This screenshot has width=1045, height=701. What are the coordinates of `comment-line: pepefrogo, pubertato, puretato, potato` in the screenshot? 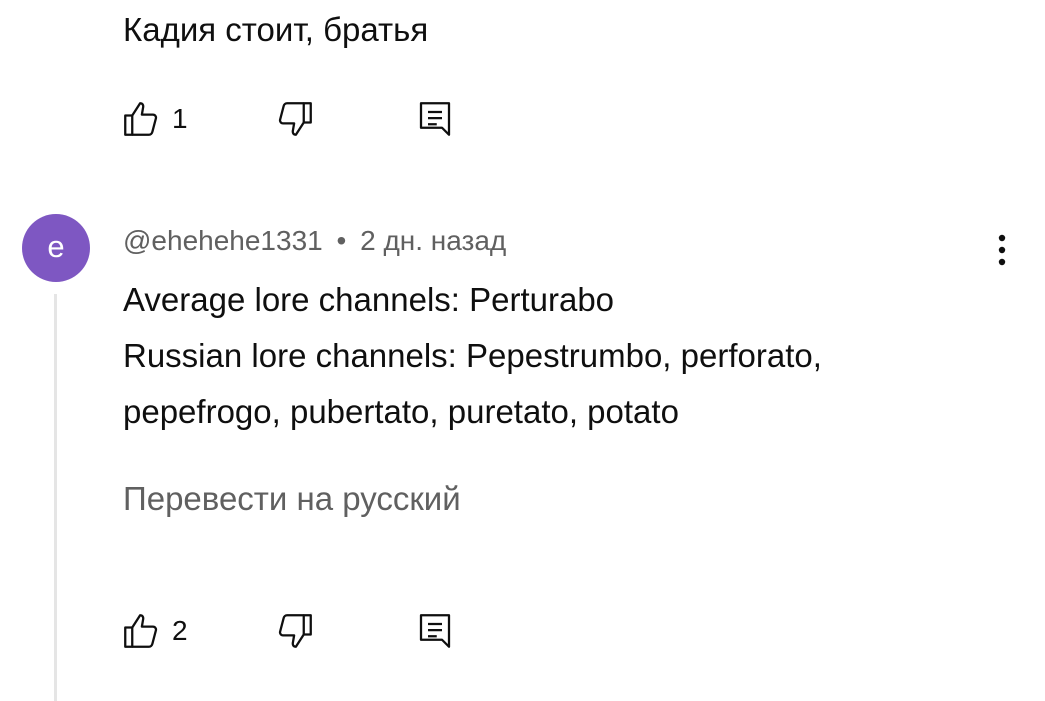 It's located at (401, 411).